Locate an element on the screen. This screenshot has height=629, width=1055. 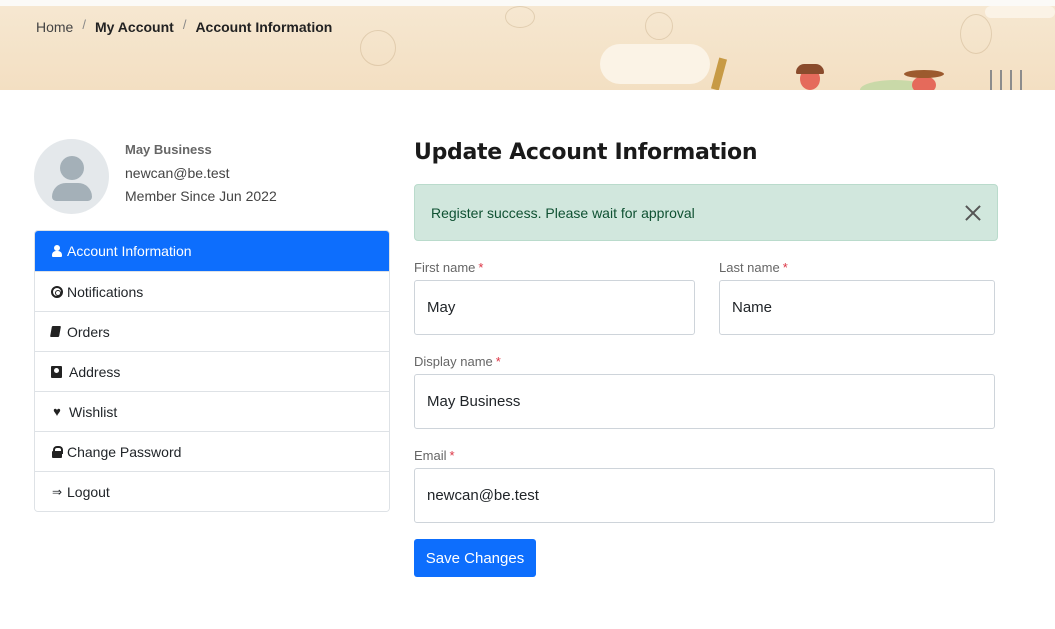
avatar is located at coordinates (71, 176).